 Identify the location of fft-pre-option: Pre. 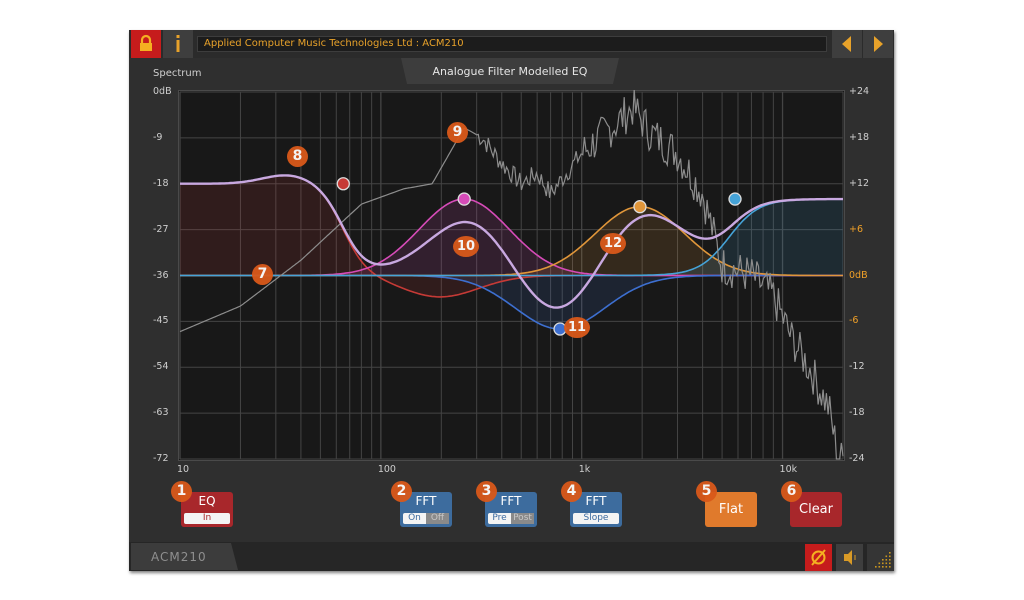
(499, 518).